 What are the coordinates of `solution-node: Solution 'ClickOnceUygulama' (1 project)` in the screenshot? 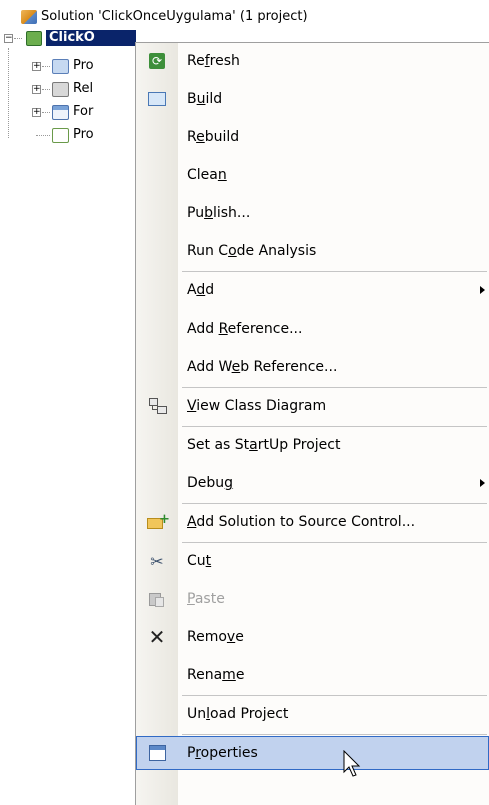 It's located at (244, 17).